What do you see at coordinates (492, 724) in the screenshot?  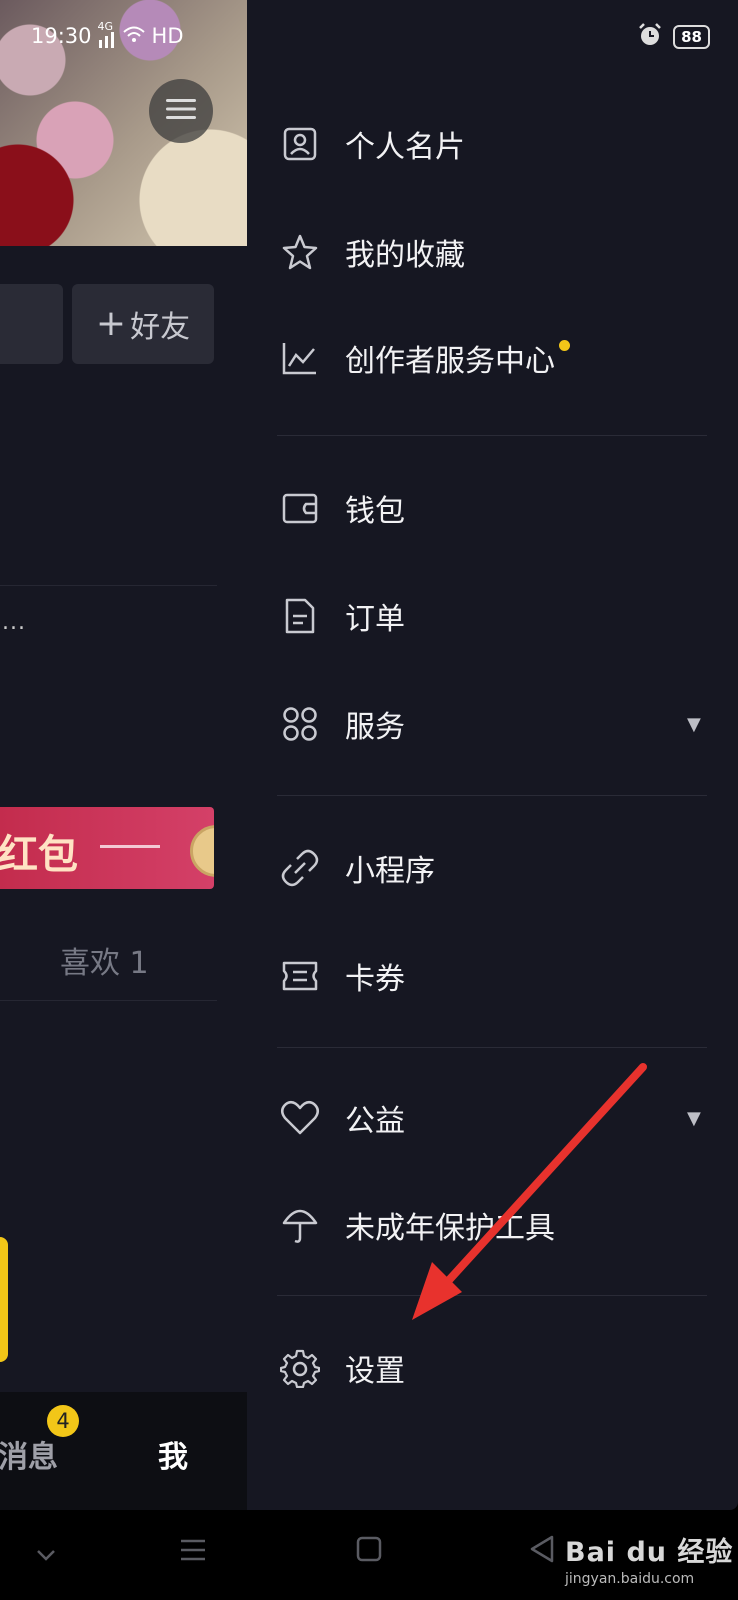 I see `menu-item-services: 服务 ▼` at bounding box center [492, 724].